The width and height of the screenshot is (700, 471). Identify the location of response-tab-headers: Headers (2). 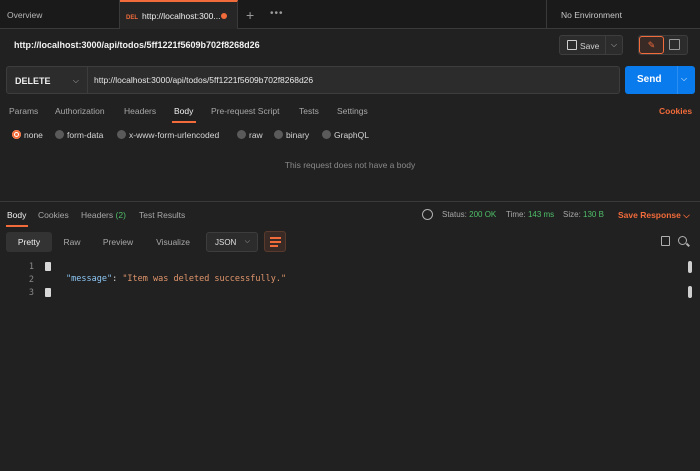
(103, 215).